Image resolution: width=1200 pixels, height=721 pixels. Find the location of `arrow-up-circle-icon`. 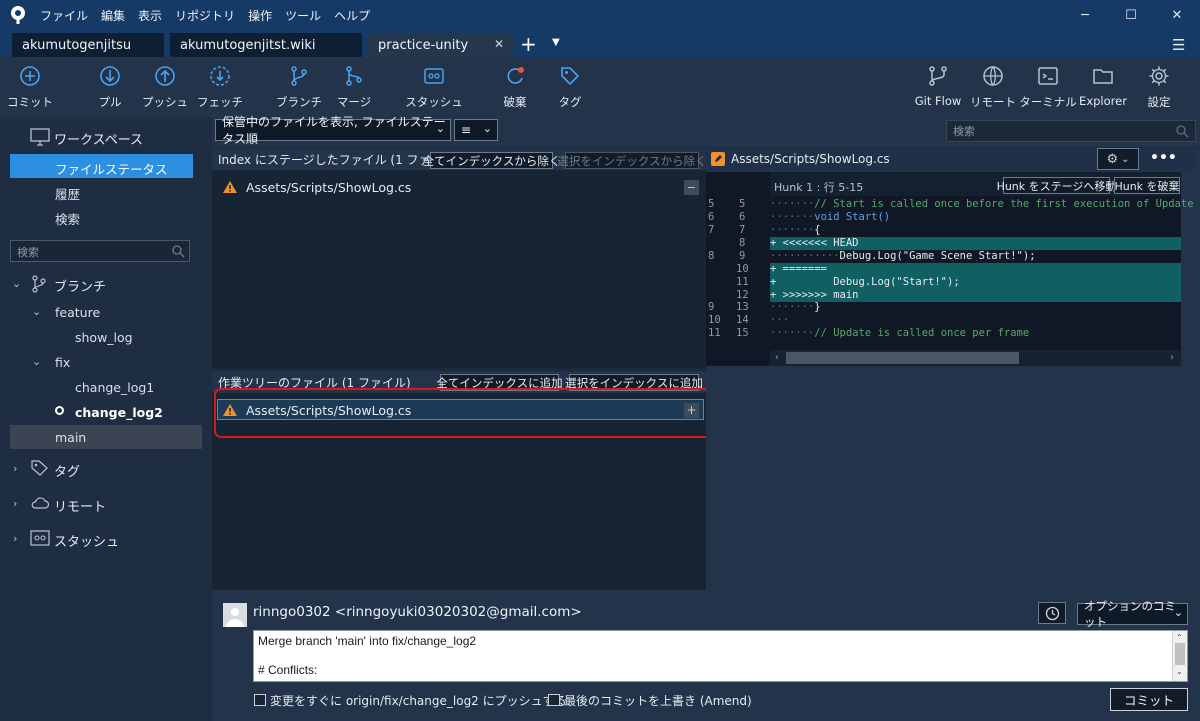

arrow-up-circle-icon is located at coordinates (165, 76).